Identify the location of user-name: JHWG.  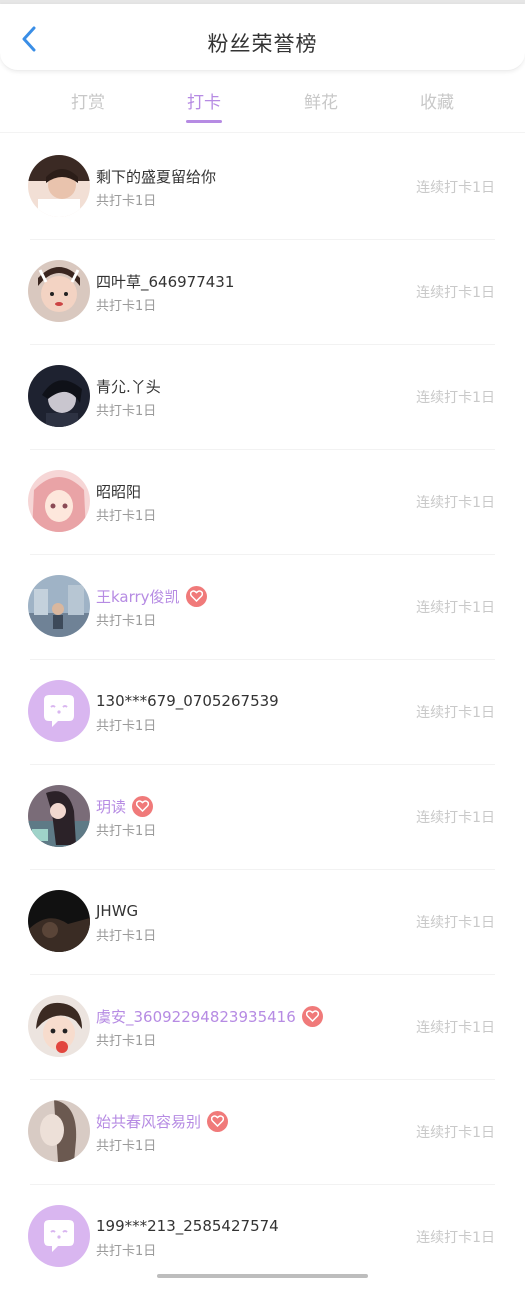
(117, 911).